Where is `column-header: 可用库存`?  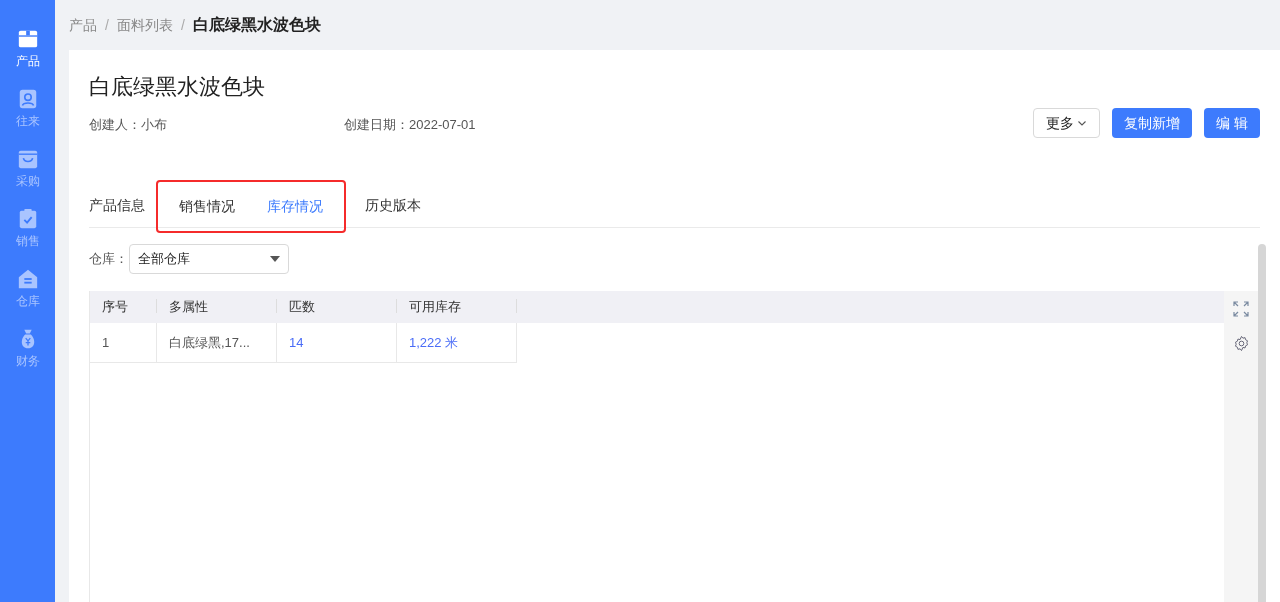 column-header: 可用库存 is located at coordinates (457, 307).